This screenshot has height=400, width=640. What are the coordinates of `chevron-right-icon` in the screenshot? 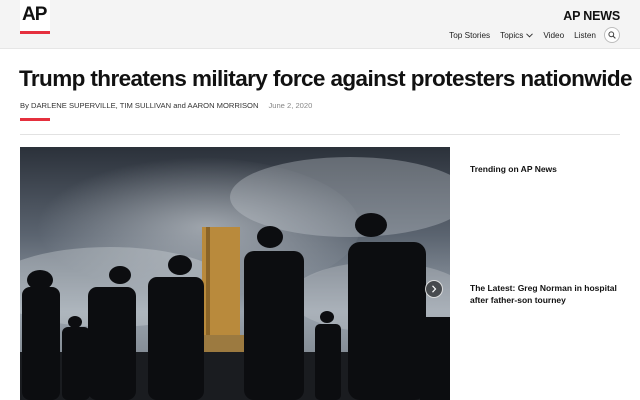 It's located at (434, 289).